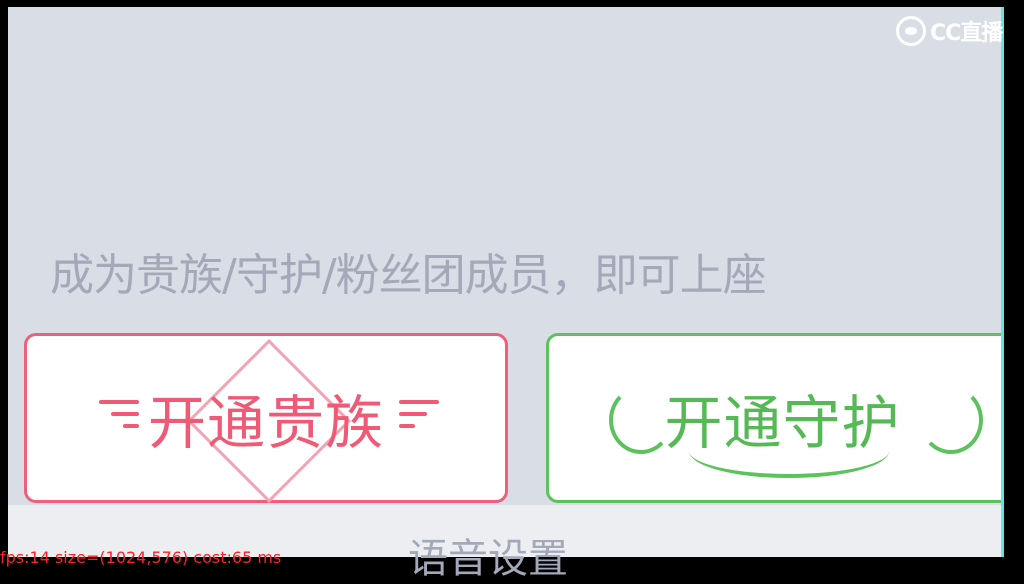  What do you see at coordinates (141, 557) in the screenshot?
I see `debug-overlay: fps:14 size=(1024,576) cost:65 ms` at bounding box center [141, 557].